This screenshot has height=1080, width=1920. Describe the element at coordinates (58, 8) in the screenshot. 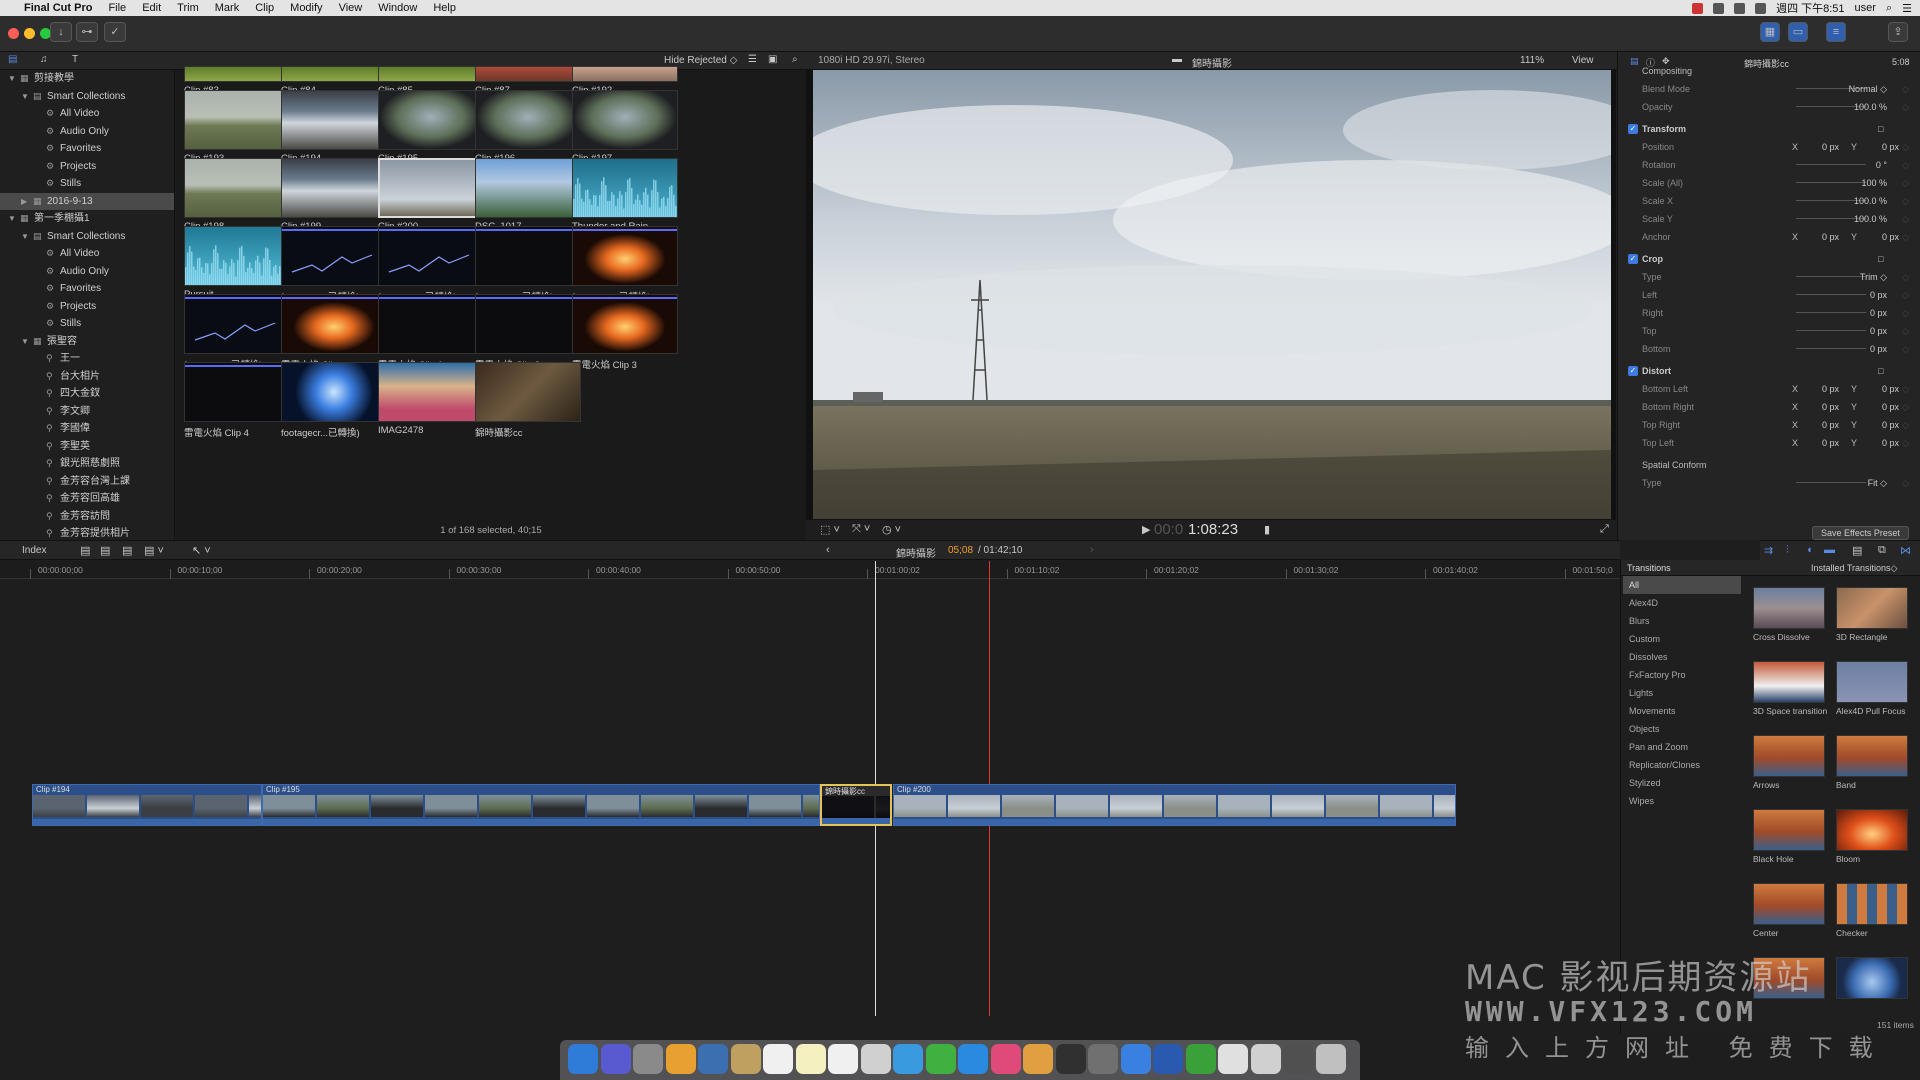

I see `app-menu: Final Cut Pro` at that location.